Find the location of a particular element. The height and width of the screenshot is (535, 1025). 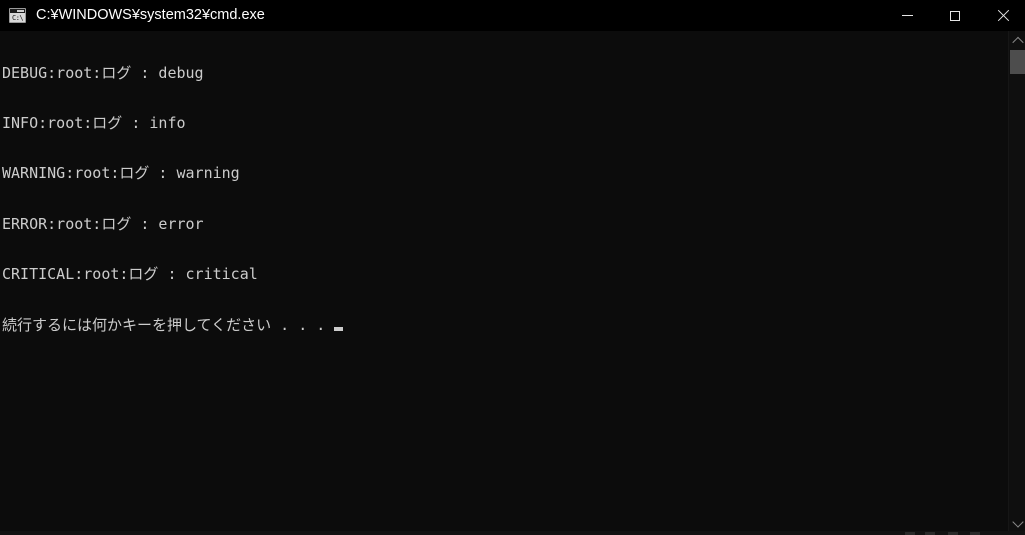

close-icon is located at coordinates (1002, 16).